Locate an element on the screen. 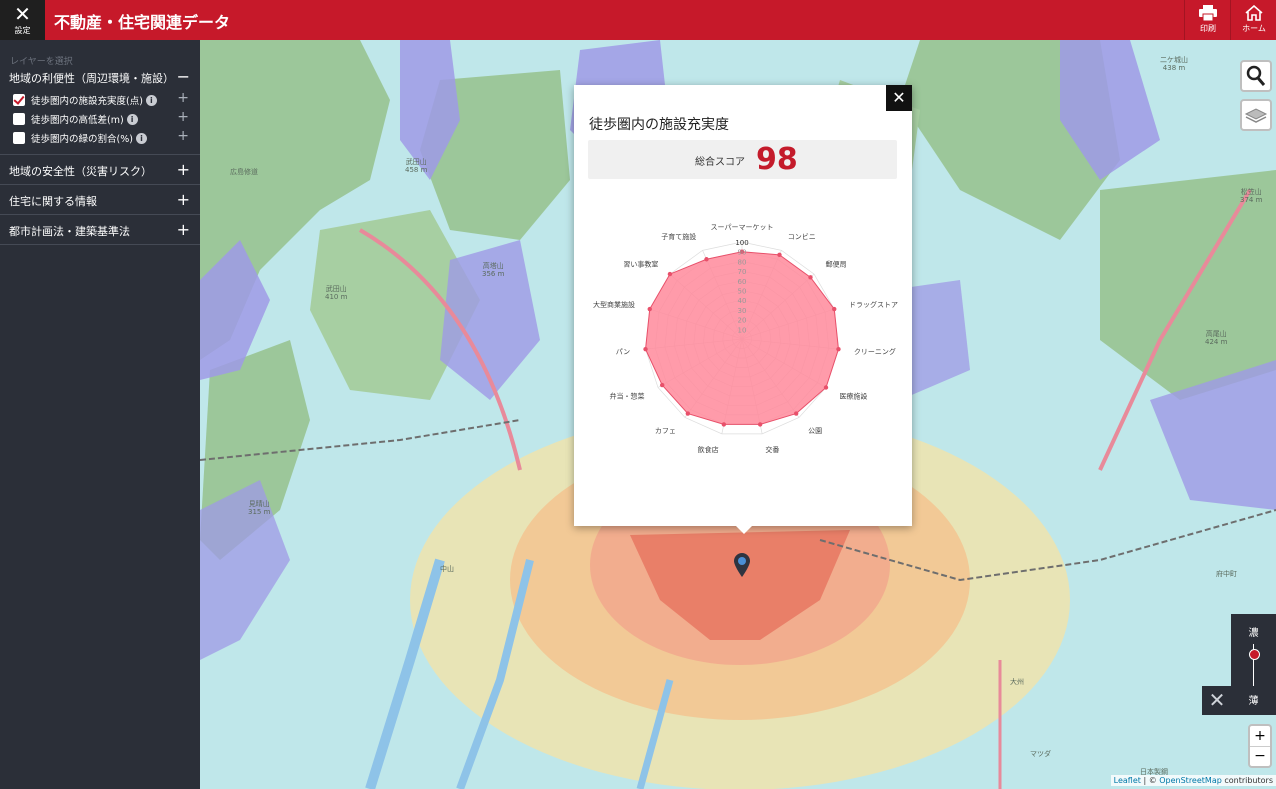 This screenshot has height=789, width=1276. location-marker-icon is located at coordinates (742, 565).